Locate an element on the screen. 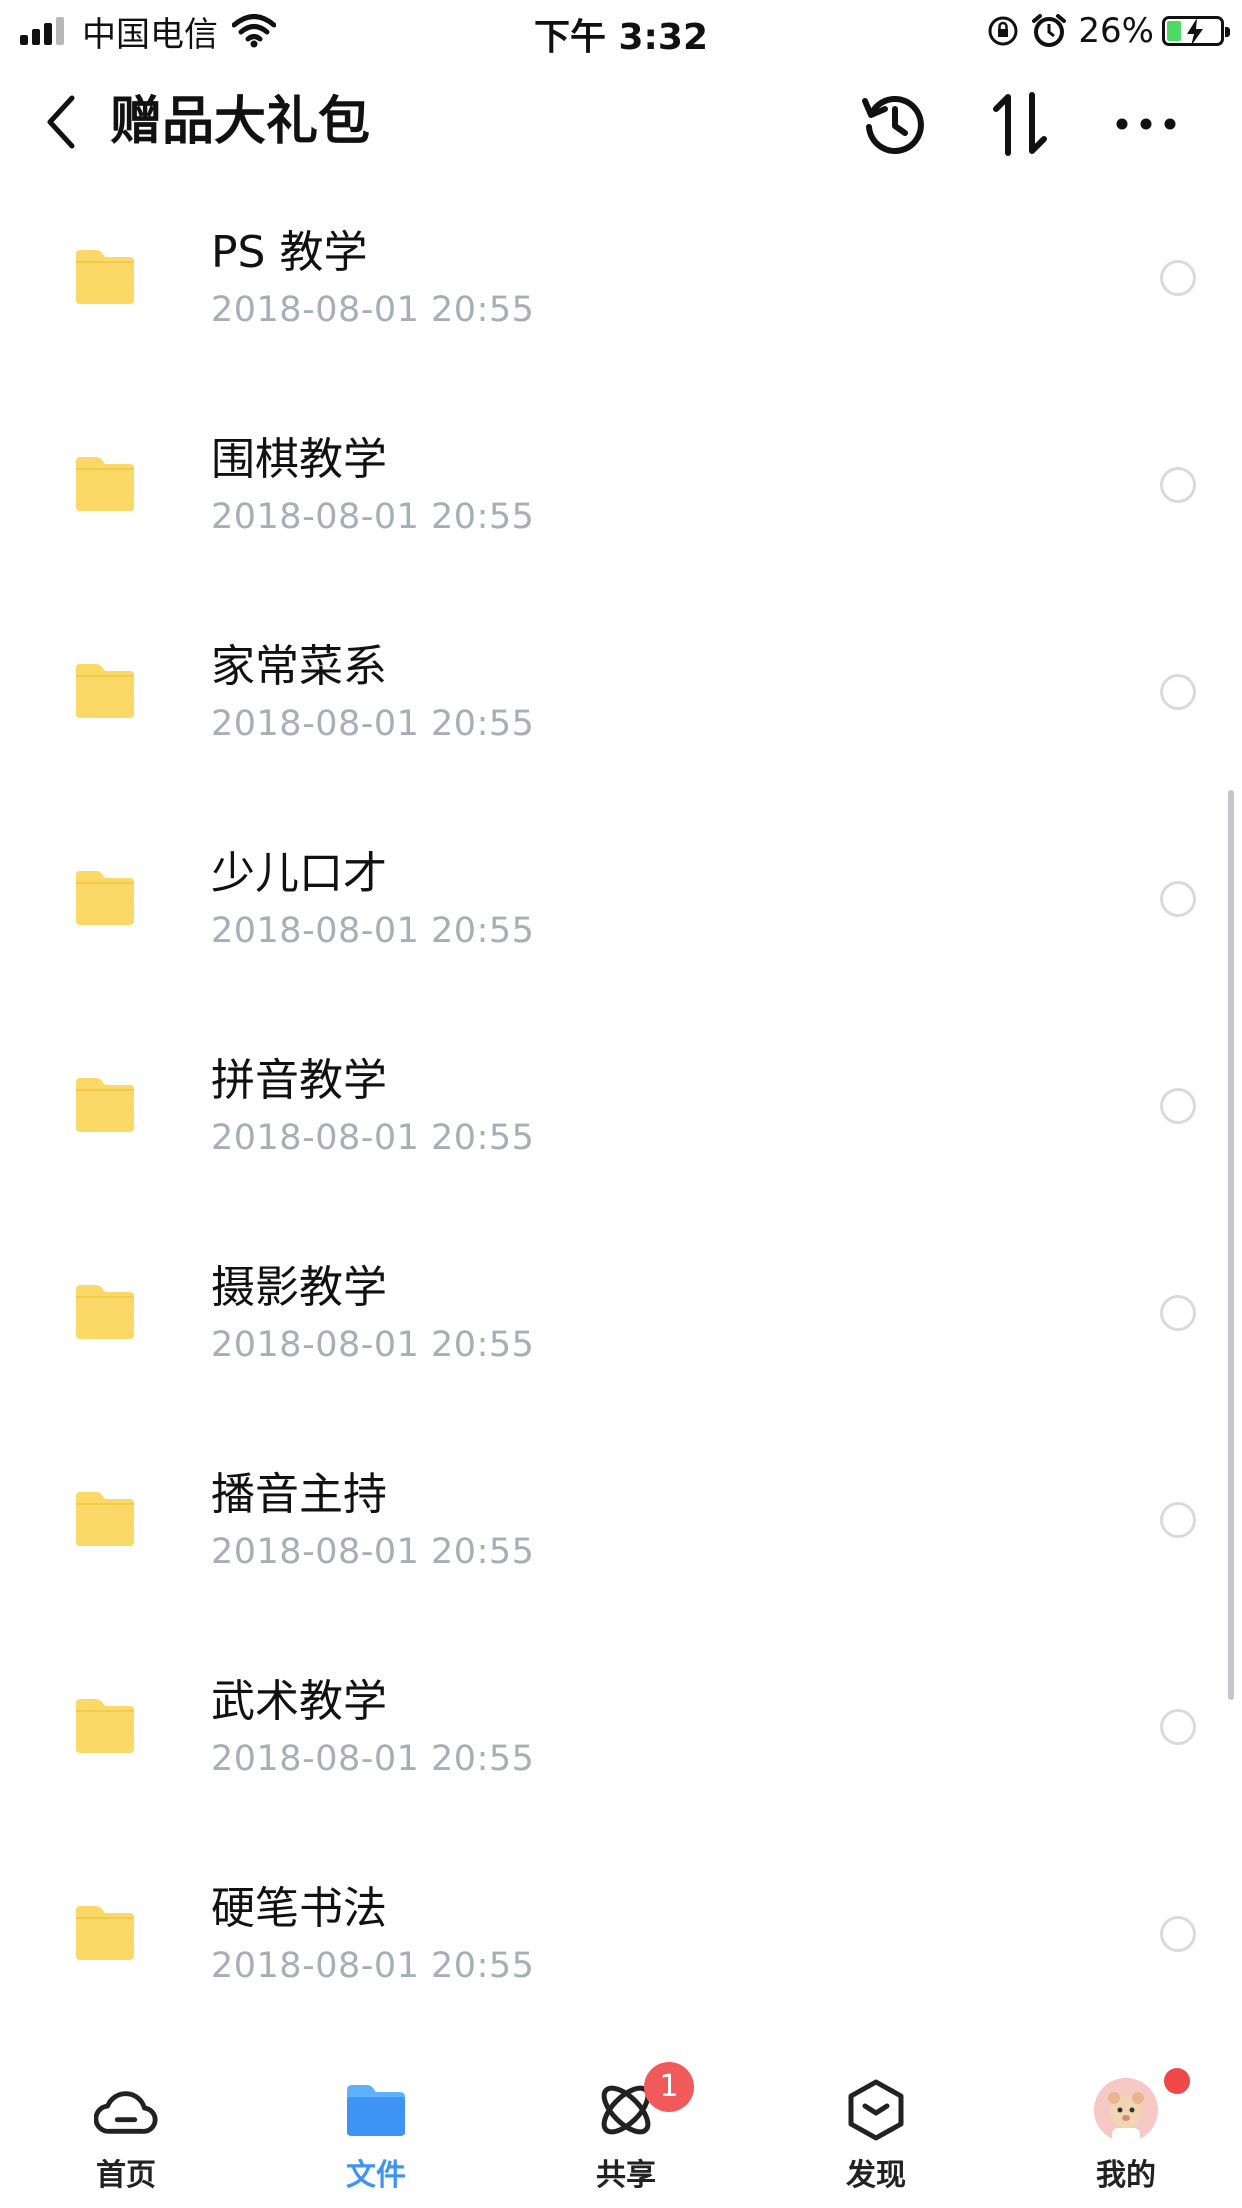 Image resolution: width=1242 pixels, height=2208 pixels. tab-bar: 首页 文件 1 共享 发现 我的 is located at coordinates (621, 2134).